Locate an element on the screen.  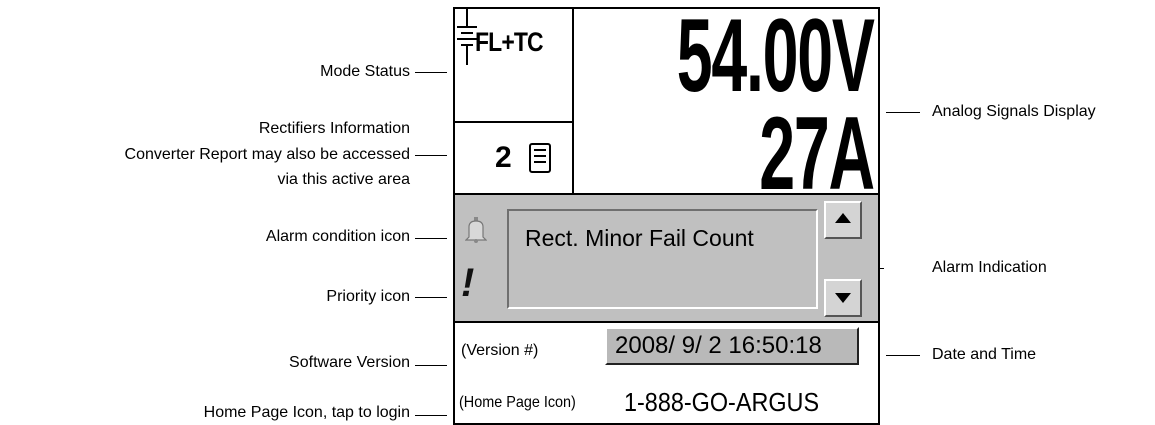
alarm-panel: ! Rect. Minor Fail Count is located at coordinates (666, 258).